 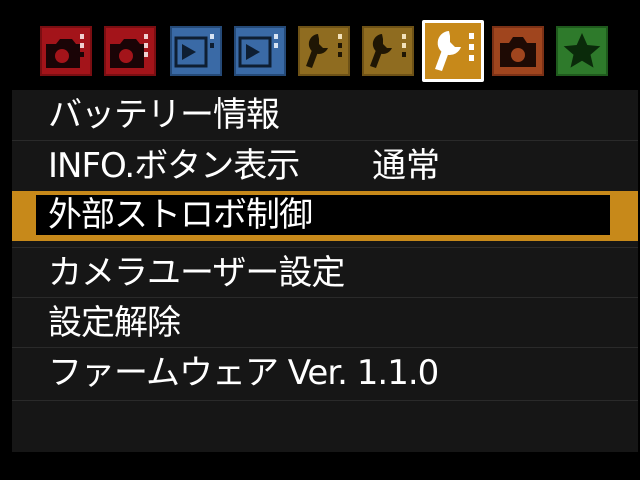 What do you see at coordinates (325, 322) in the screenshot?
I see `menu-item-clear-settings: 設定解除` at bounding box center [325, 322].